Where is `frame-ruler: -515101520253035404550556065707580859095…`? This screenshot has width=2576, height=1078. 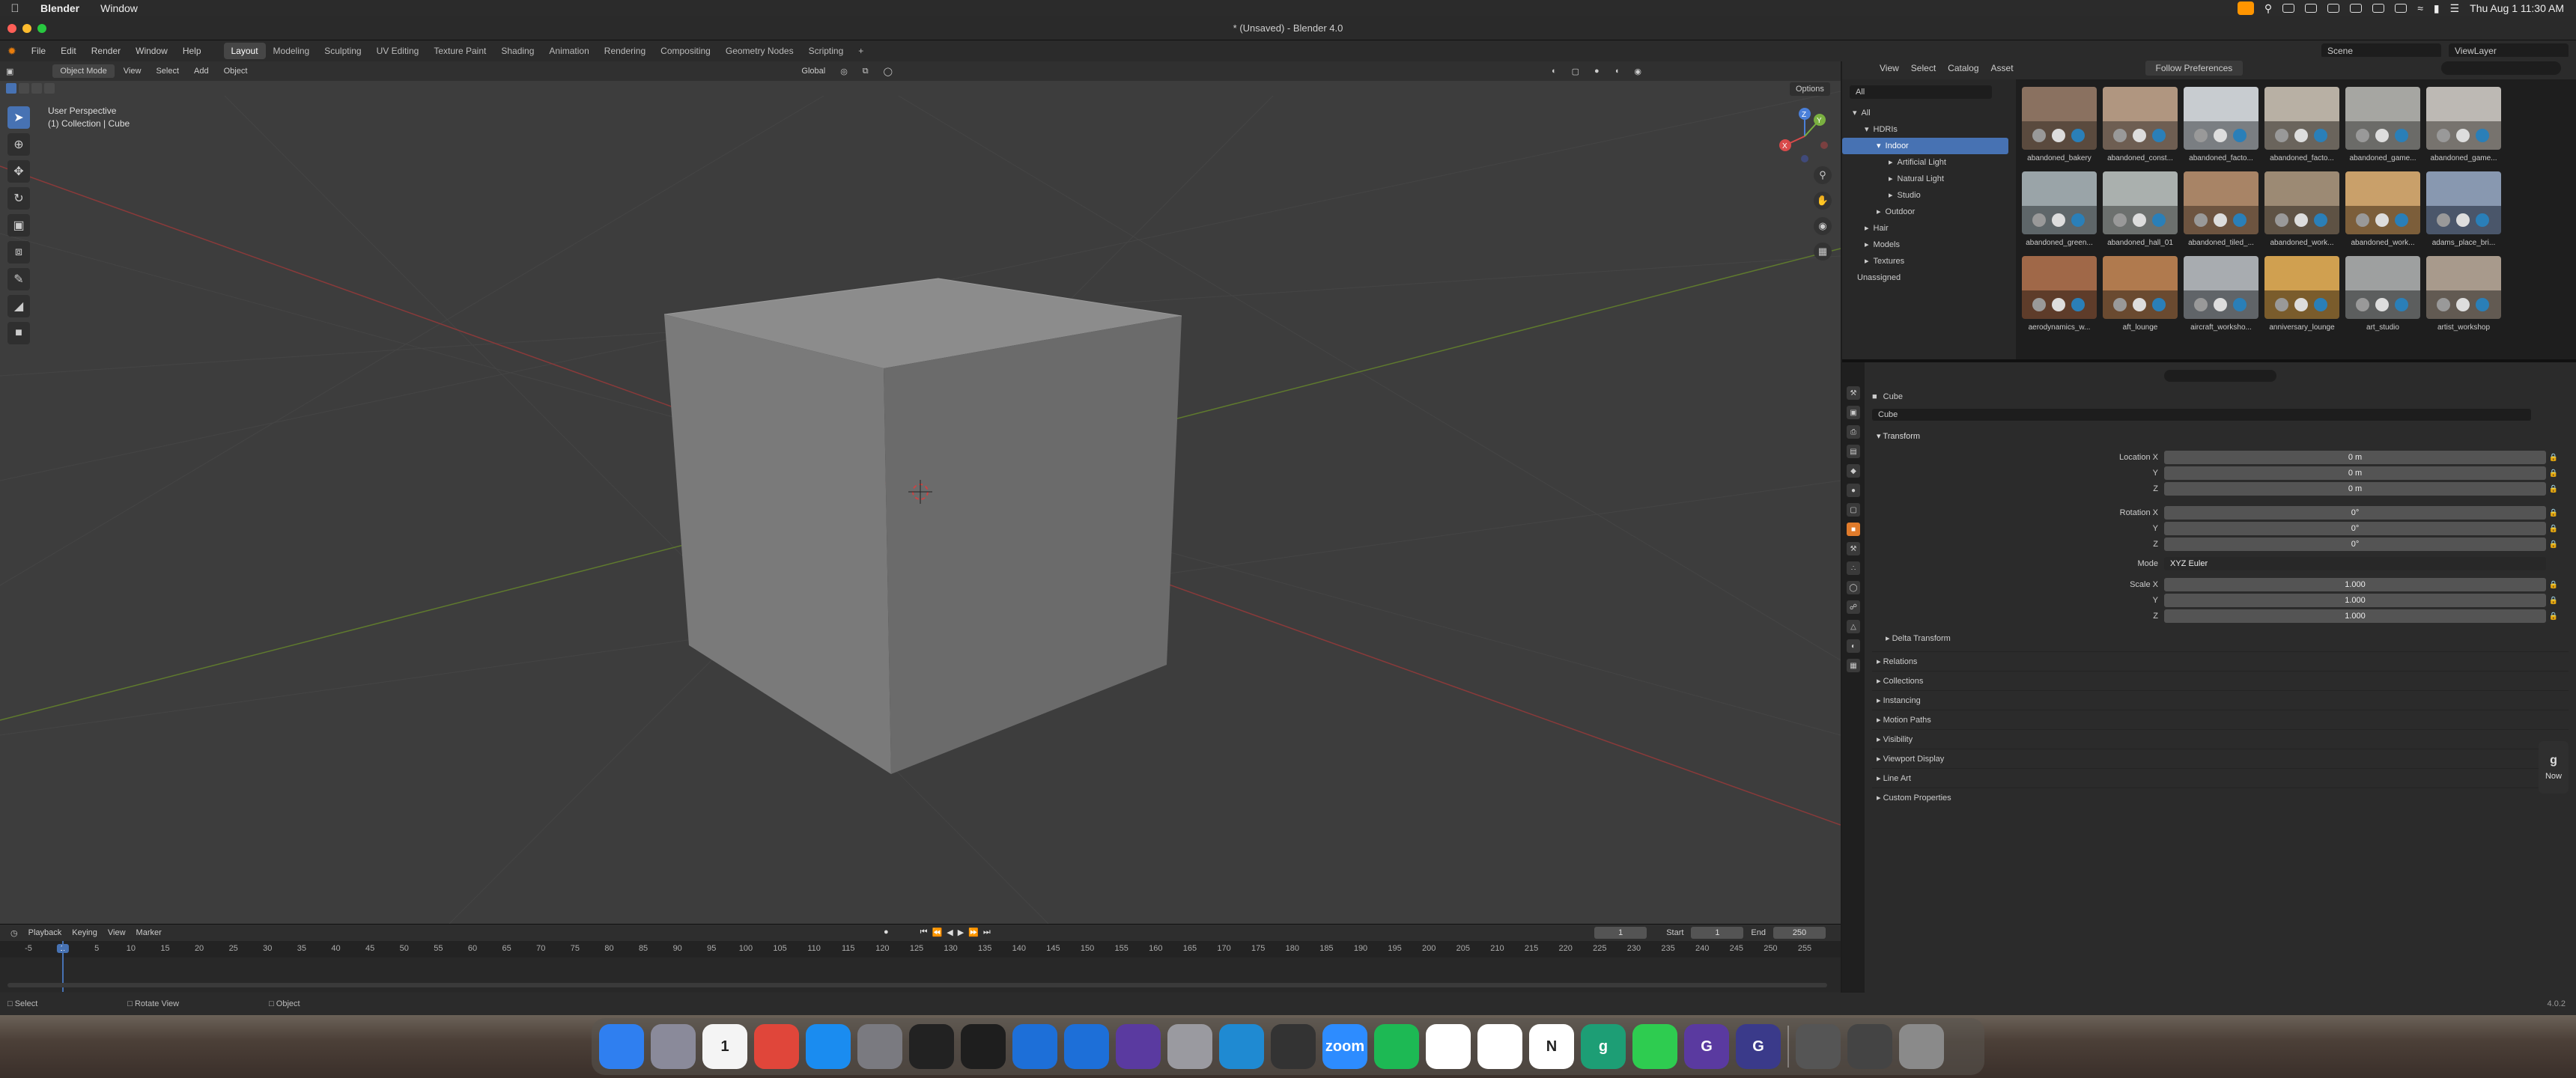 frame-ruler: -515101520253035404550556065707580859095… is located at coordinates (920, 949).